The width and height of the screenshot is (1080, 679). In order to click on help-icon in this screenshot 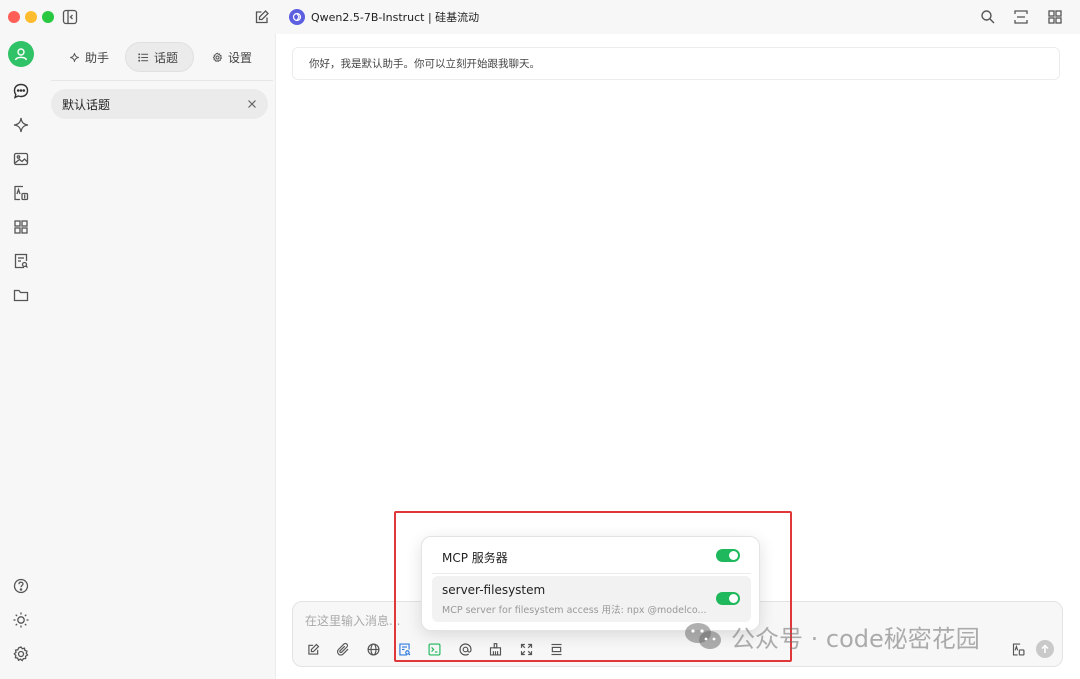, I will do `click(21, 586)`.